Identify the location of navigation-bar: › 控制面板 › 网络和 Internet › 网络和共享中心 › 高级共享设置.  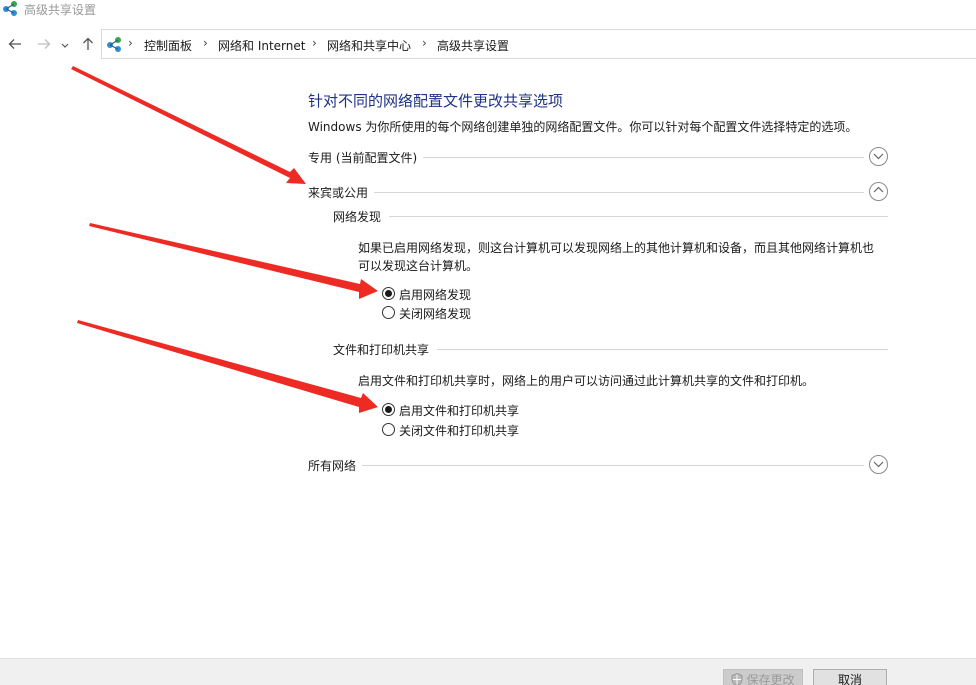
(488, 44).